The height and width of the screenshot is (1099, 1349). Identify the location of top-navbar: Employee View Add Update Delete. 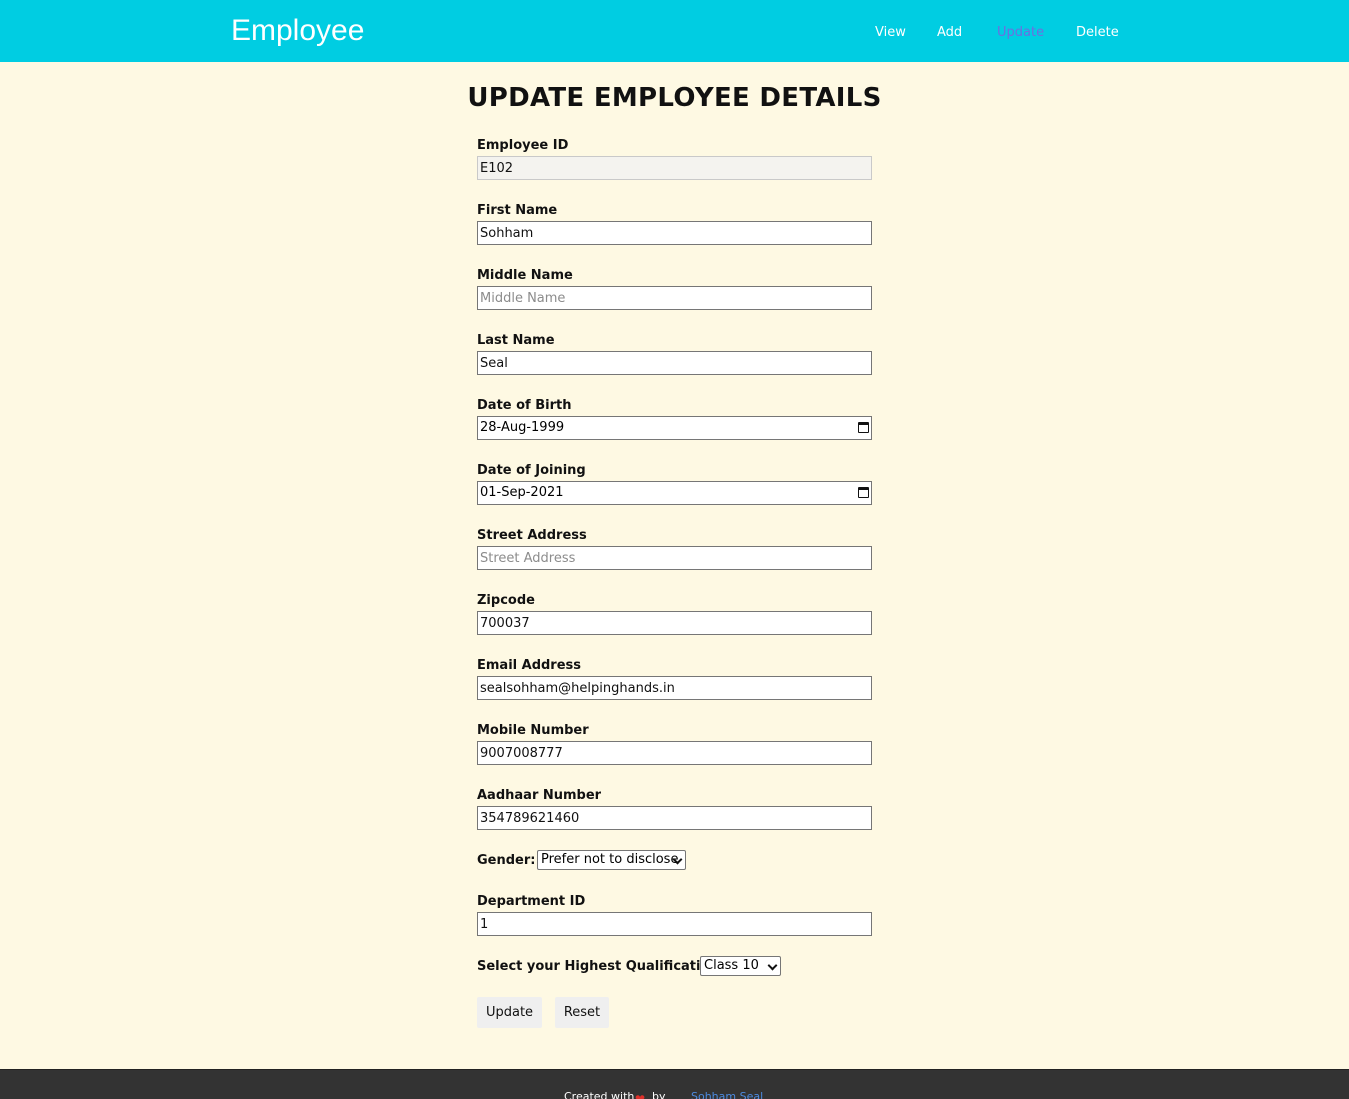
(674, 31).